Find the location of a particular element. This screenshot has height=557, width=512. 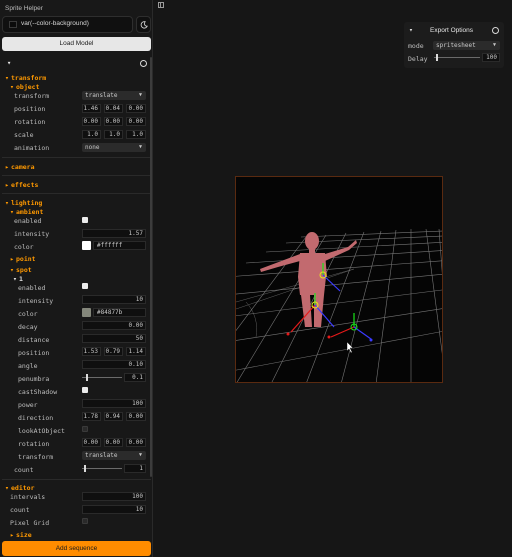

spot-penumbra-input: 0.1 is located at coordinates (135, 377).